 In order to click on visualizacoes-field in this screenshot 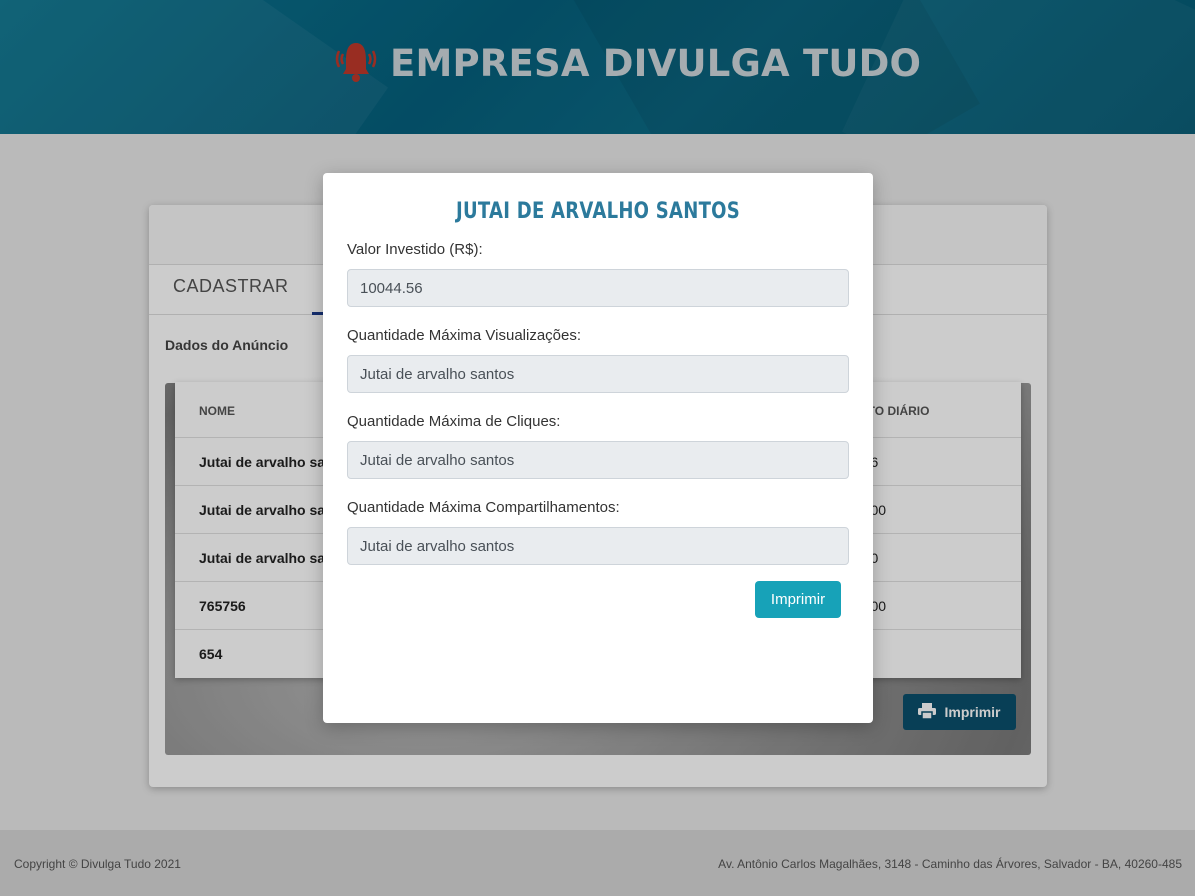, I will do `click(598, 374)`.